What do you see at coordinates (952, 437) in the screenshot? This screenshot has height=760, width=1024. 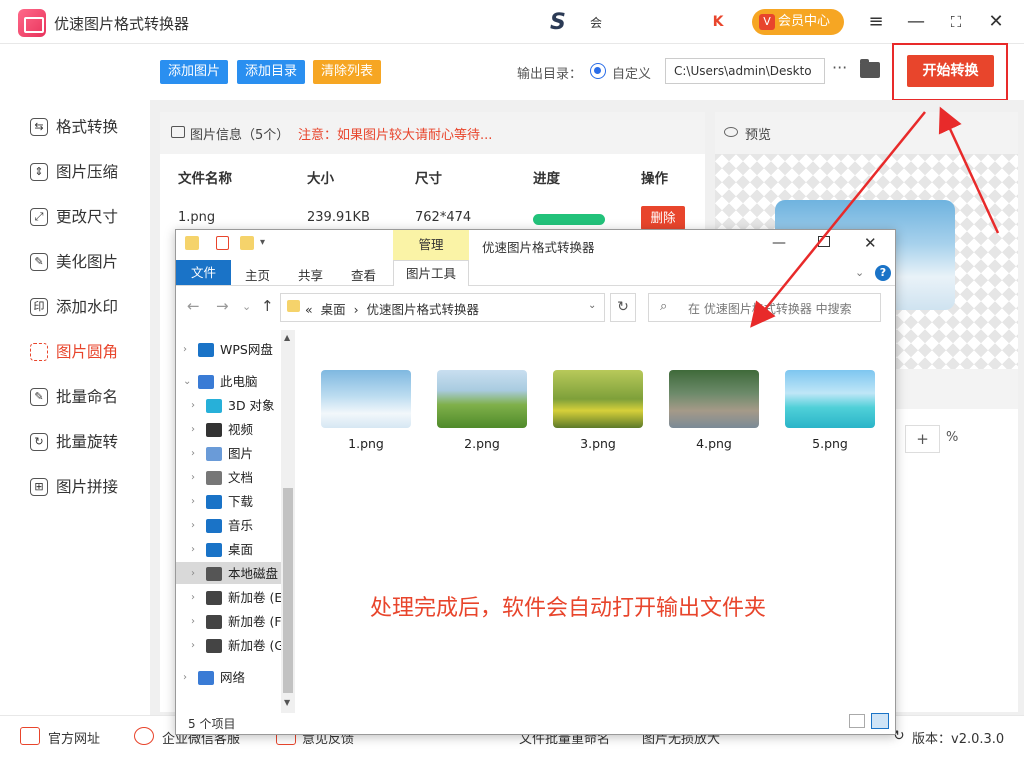 I see `zoom-unit: %` at bounding box center [952, 437].